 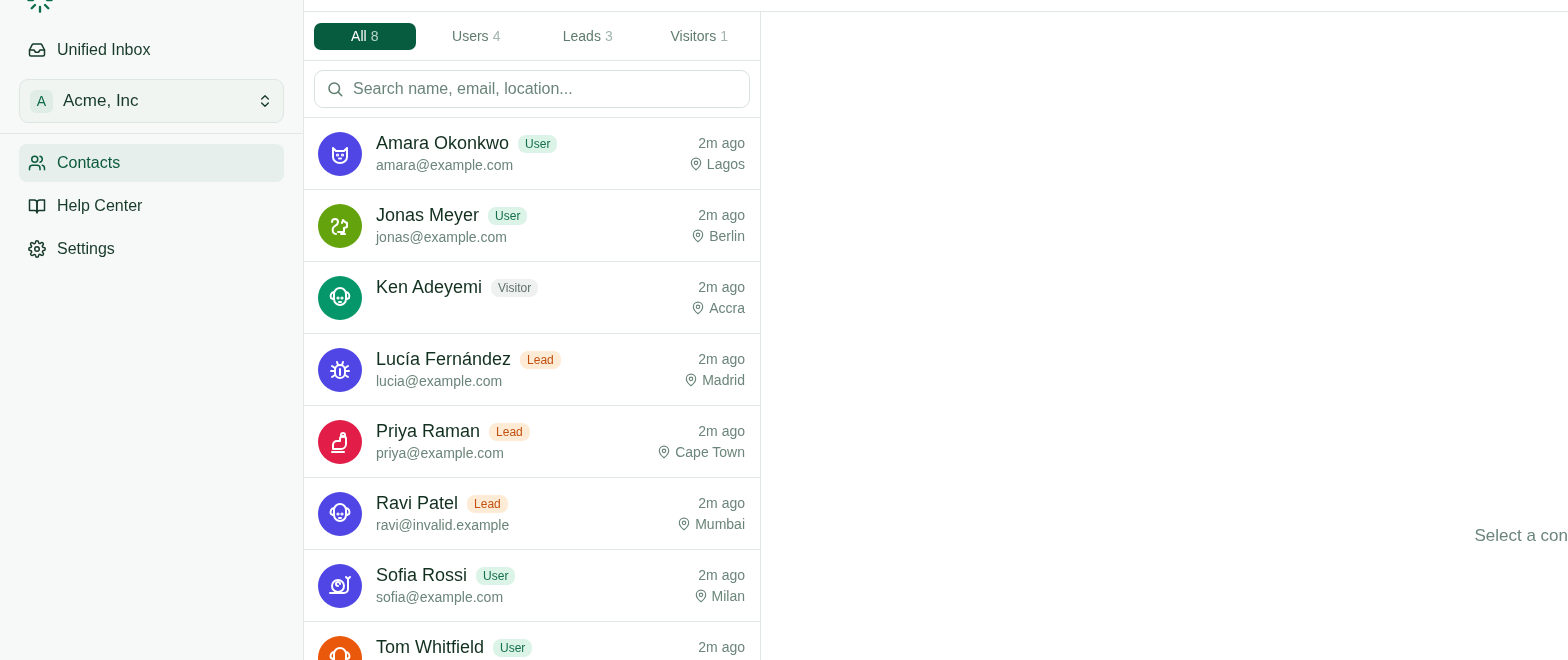 I want to click on settings-icon, so click(x=37, y=249).